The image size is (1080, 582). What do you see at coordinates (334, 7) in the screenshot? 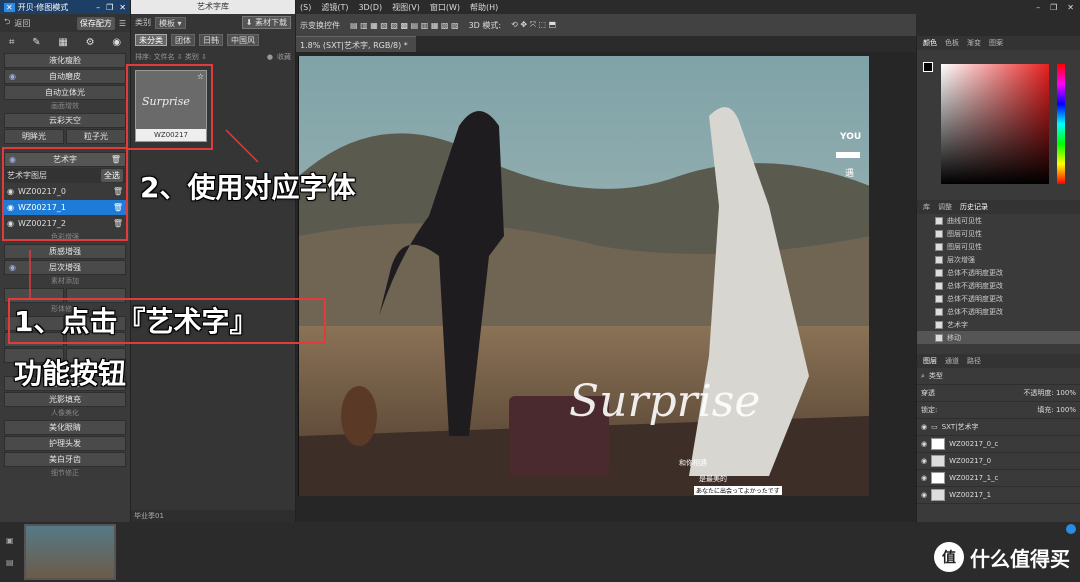
I see `menu-item: 滤镜(T)` at bounding box center [334, 7].